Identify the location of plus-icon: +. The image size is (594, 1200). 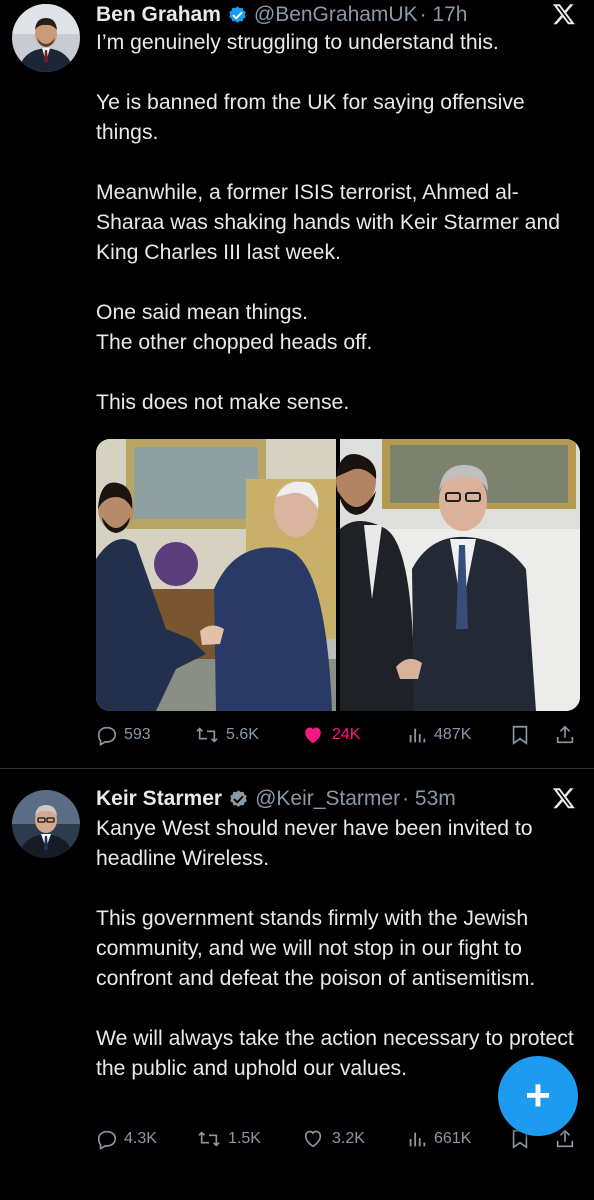
(538, 1095).